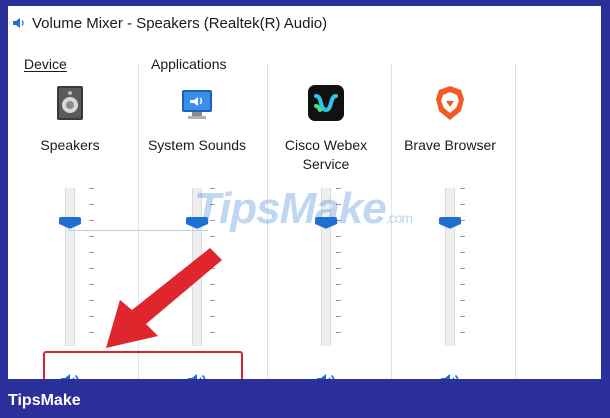  I want to click on watermark-suffix: .com, so click(399, 218).